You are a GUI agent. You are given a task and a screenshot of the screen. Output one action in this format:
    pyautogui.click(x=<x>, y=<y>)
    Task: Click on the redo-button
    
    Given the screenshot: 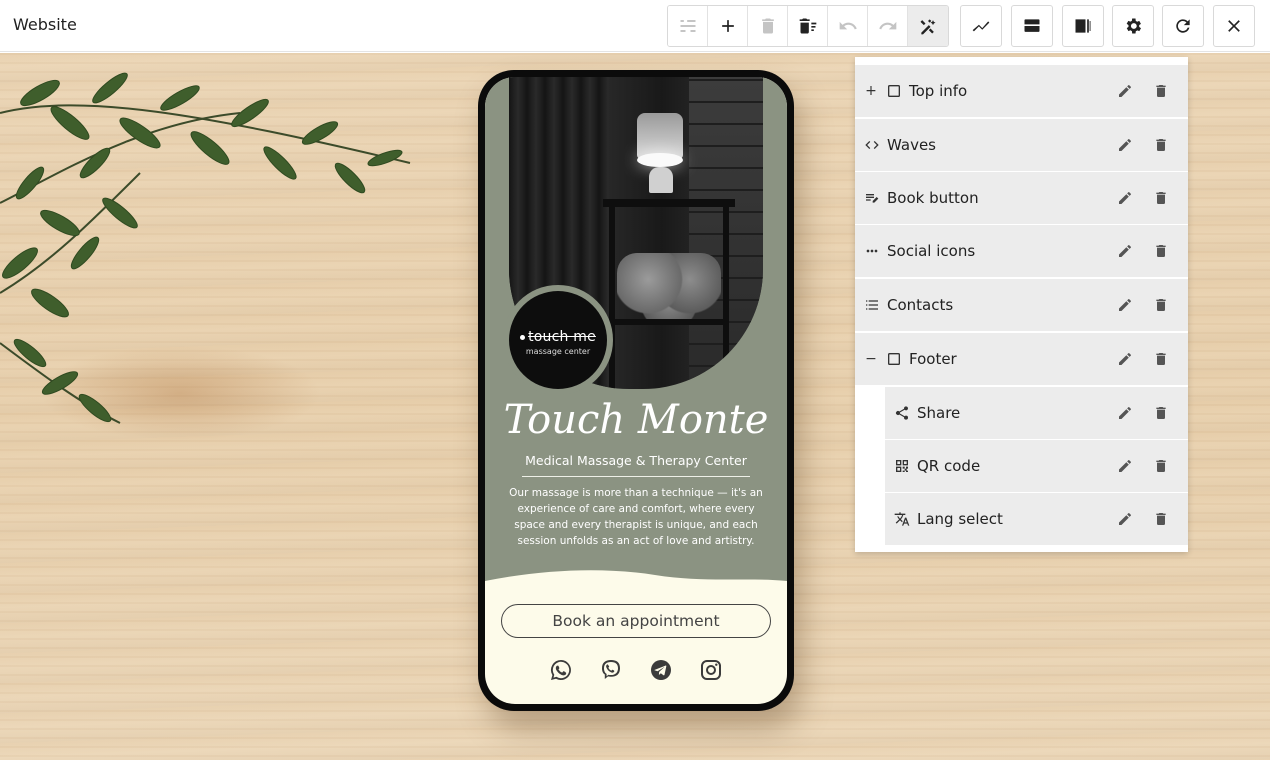 What is the action you would take?
    pyautogui.click(x=888, y=26)
    